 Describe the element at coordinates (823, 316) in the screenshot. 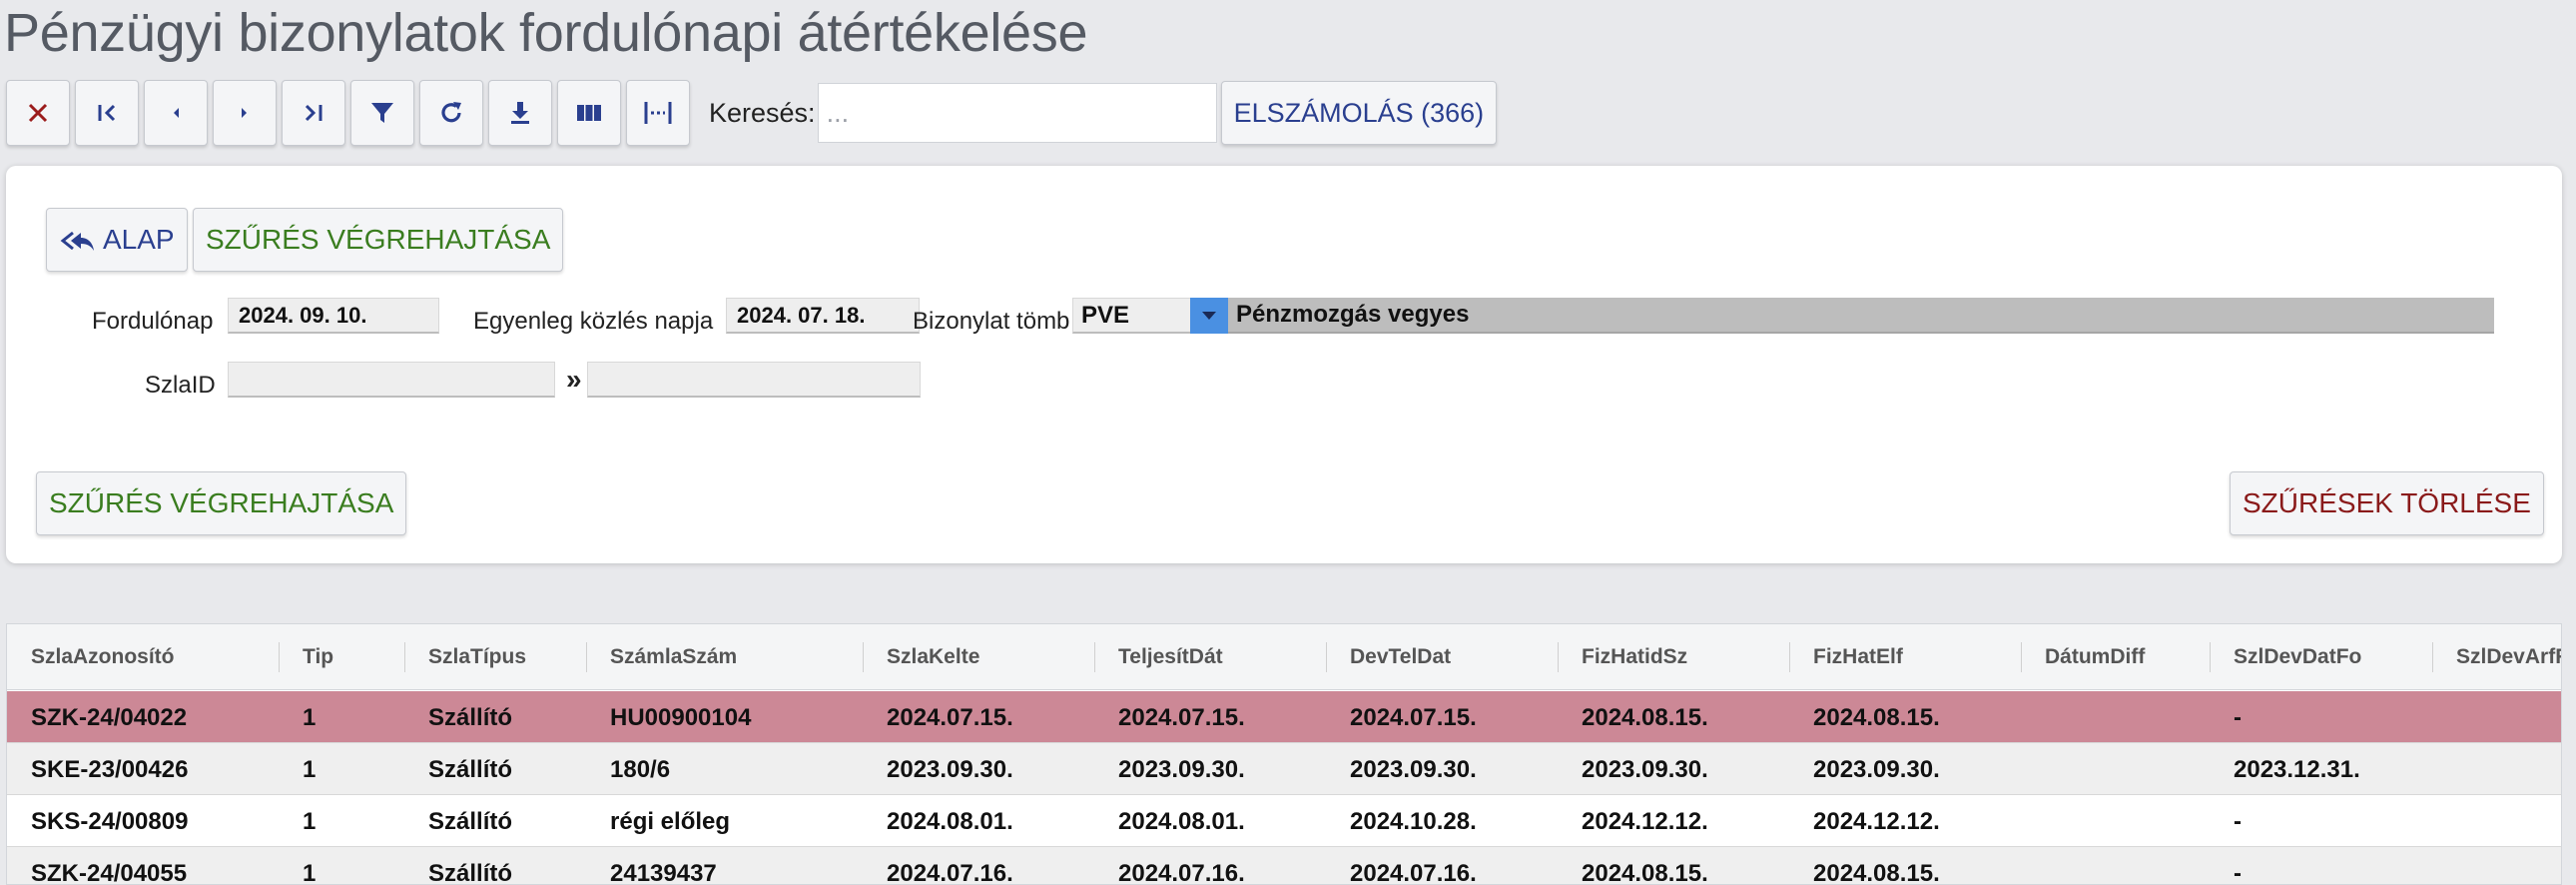

I see `egyenleg-field: 2024. 07. 18.` at that location.